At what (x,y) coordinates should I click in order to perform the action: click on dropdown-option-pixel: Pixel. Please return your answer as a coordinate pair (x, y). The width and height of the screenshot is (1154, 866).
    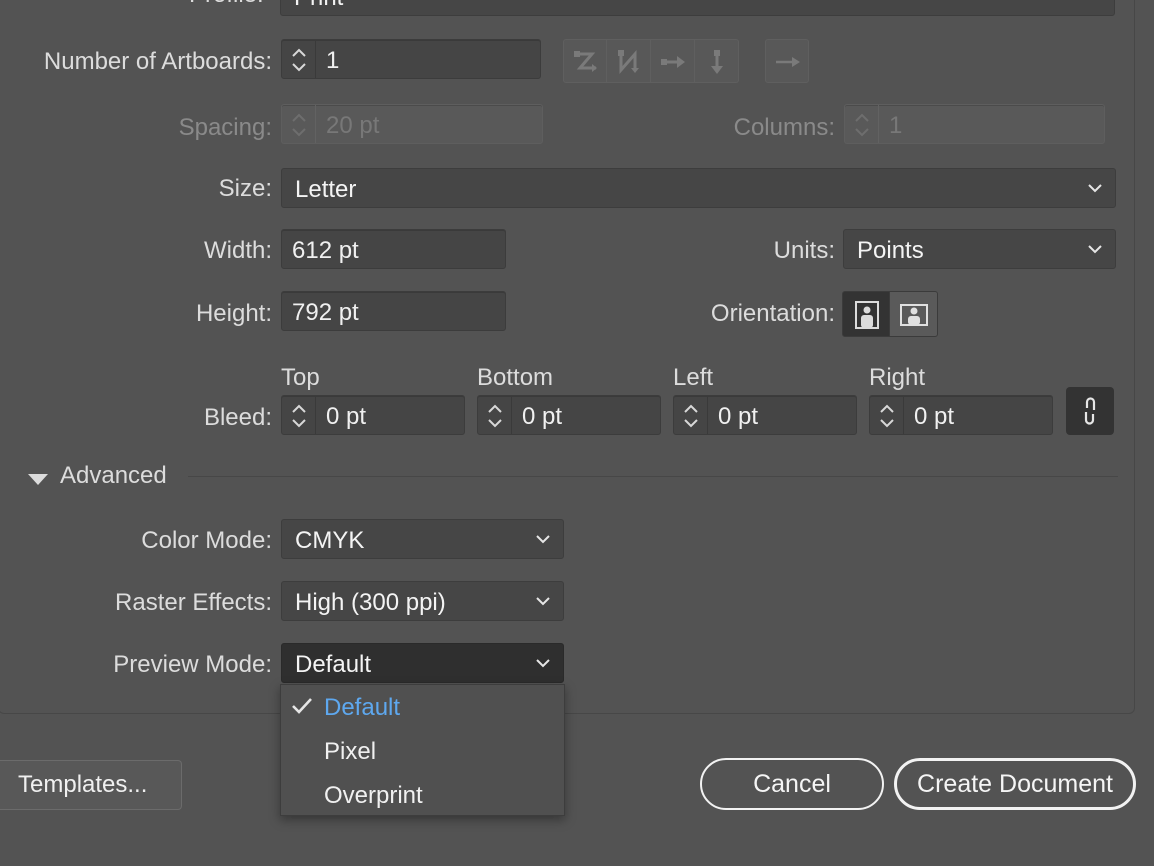
    Looking at the image, I should click on (350, 752).